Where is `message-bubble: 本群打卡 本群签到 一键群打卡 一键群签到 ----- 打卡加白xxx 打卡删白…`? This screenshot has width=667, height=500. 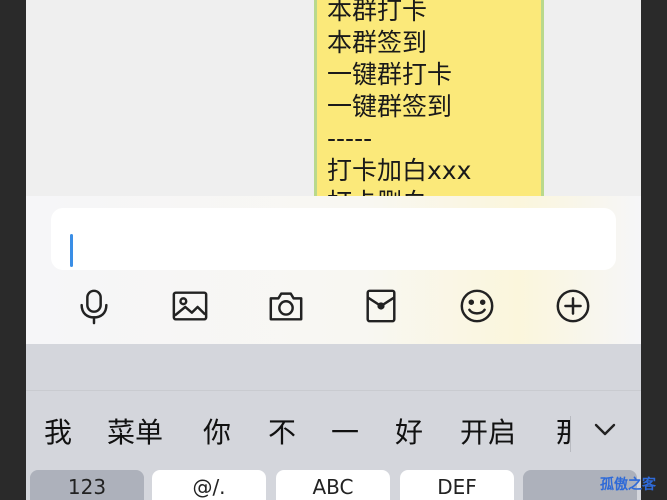 message-bubble: 本群打卡 本群签到 一键群打卡 一键群签到 ----- 打卡加白xxx 打卡删白… is located at coordinates (429, 99).